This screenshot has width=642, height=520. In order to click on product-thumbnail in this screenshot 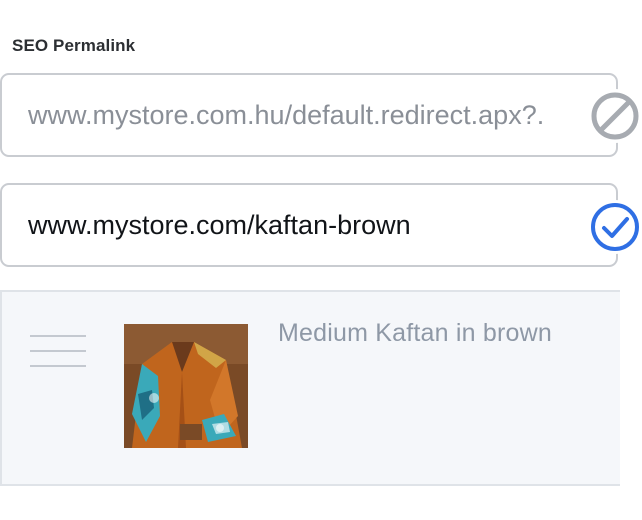, I will do `click(186, 386)`.